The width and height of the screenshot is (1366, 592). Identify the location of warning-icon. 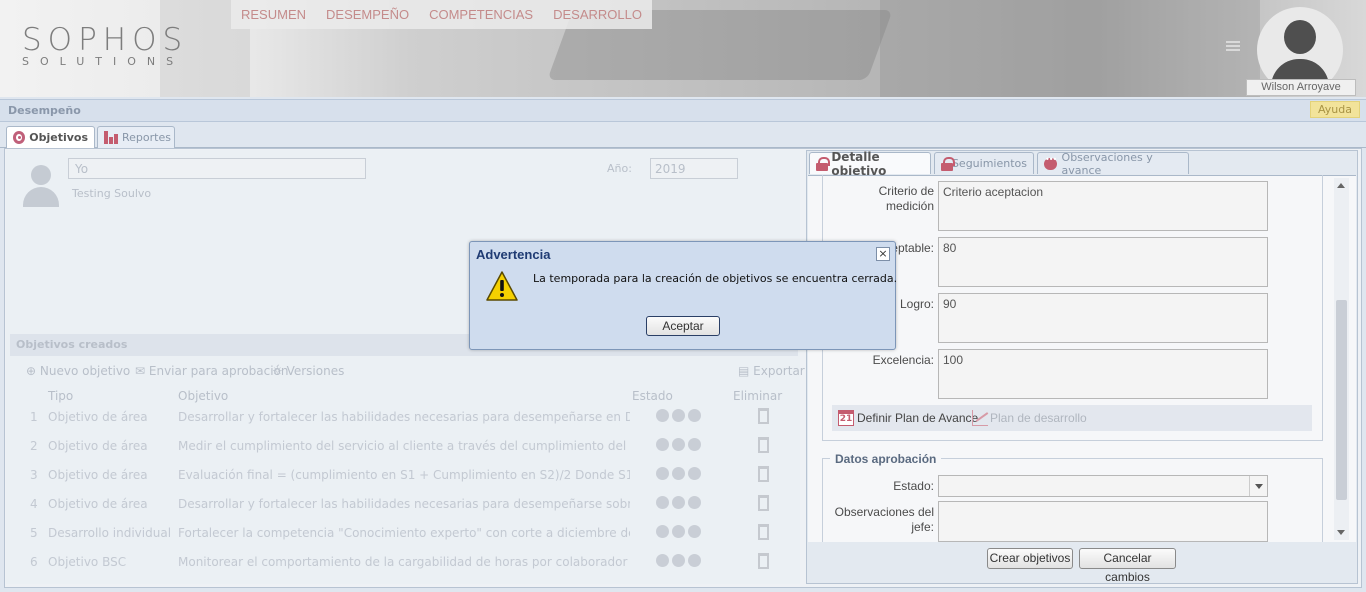
(502, 286).